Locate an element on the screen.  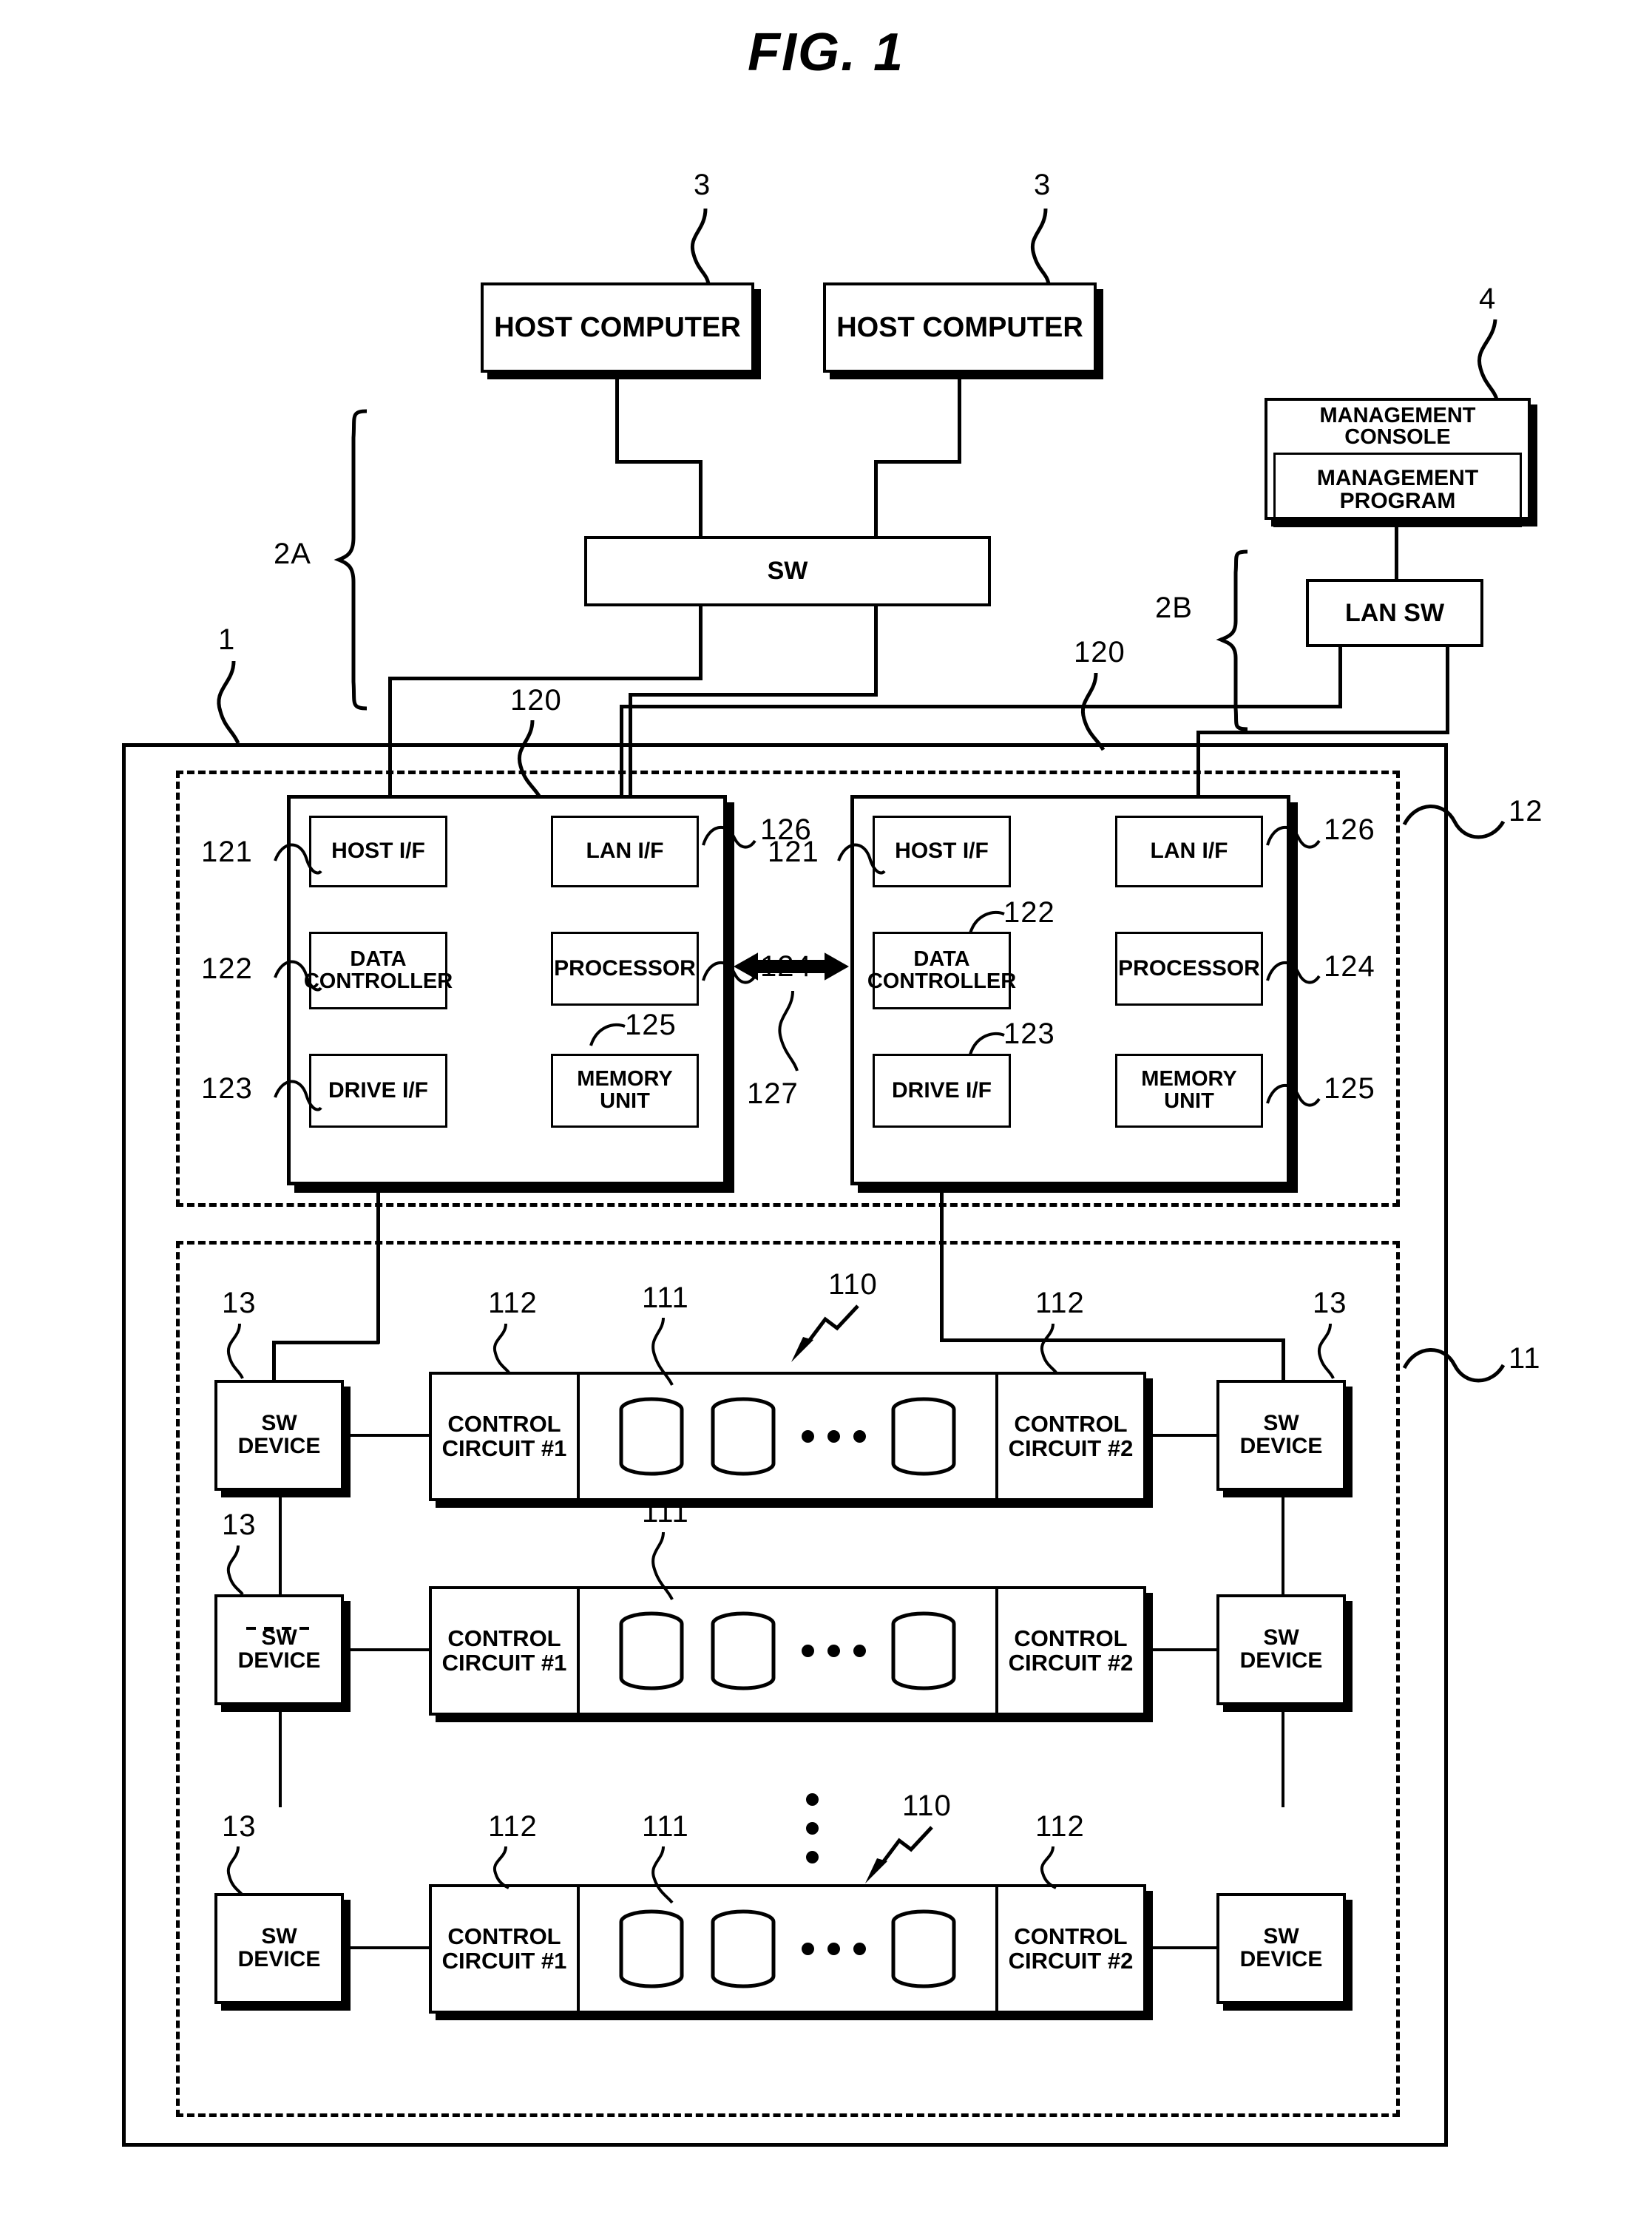
data-controller-left: DATA CONTROLLER is located at coordinates (378, 970).